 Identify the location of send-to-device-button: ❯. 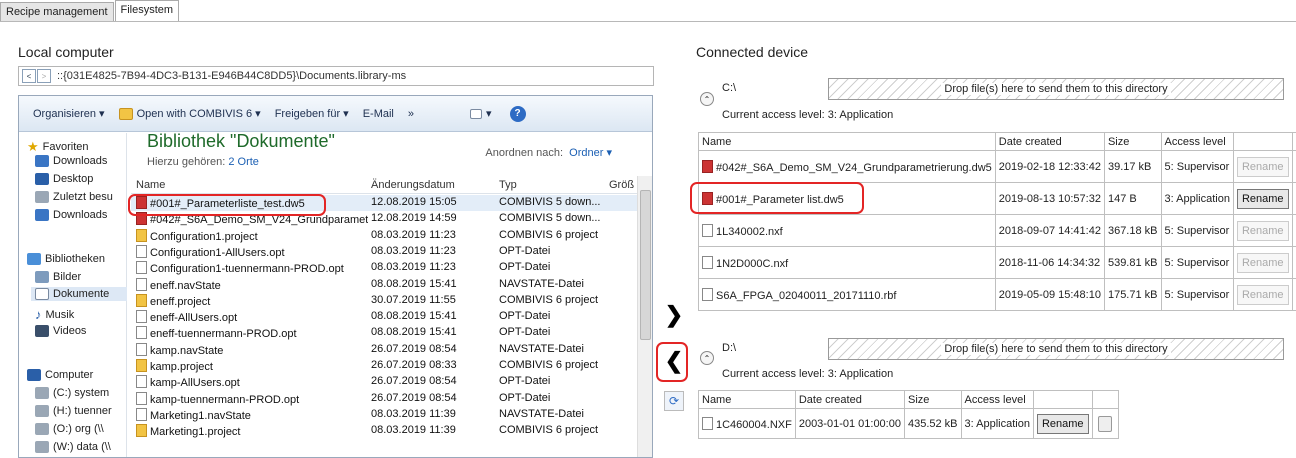
(674, 315).